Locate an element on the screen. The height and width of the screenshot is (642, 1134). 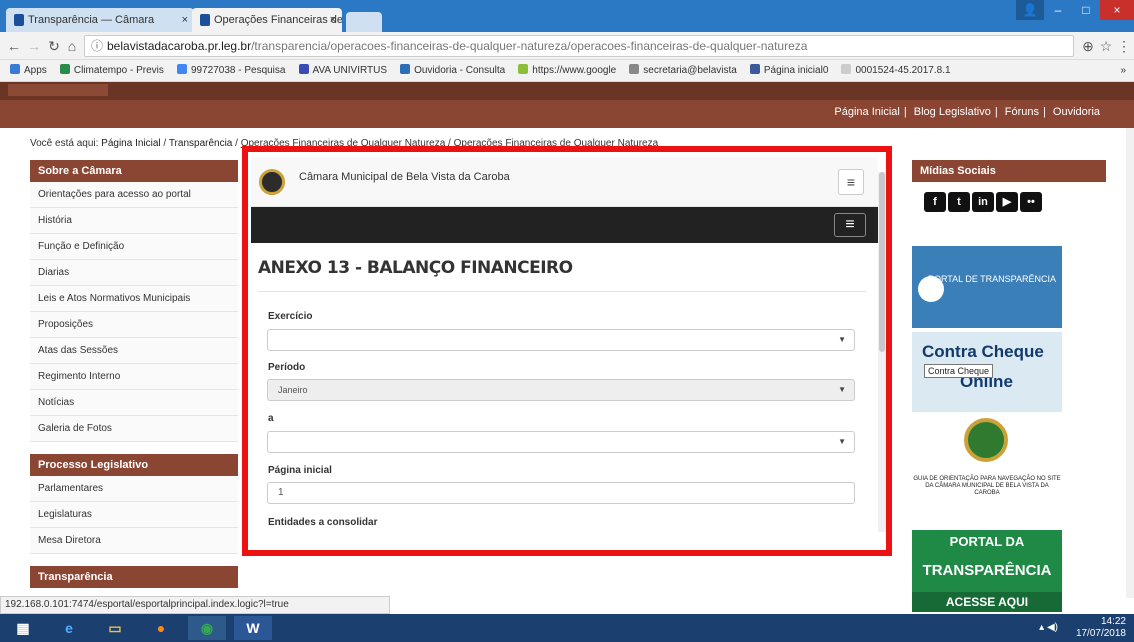
exercicio-label: Exercício is located at coordinates (290, 316).